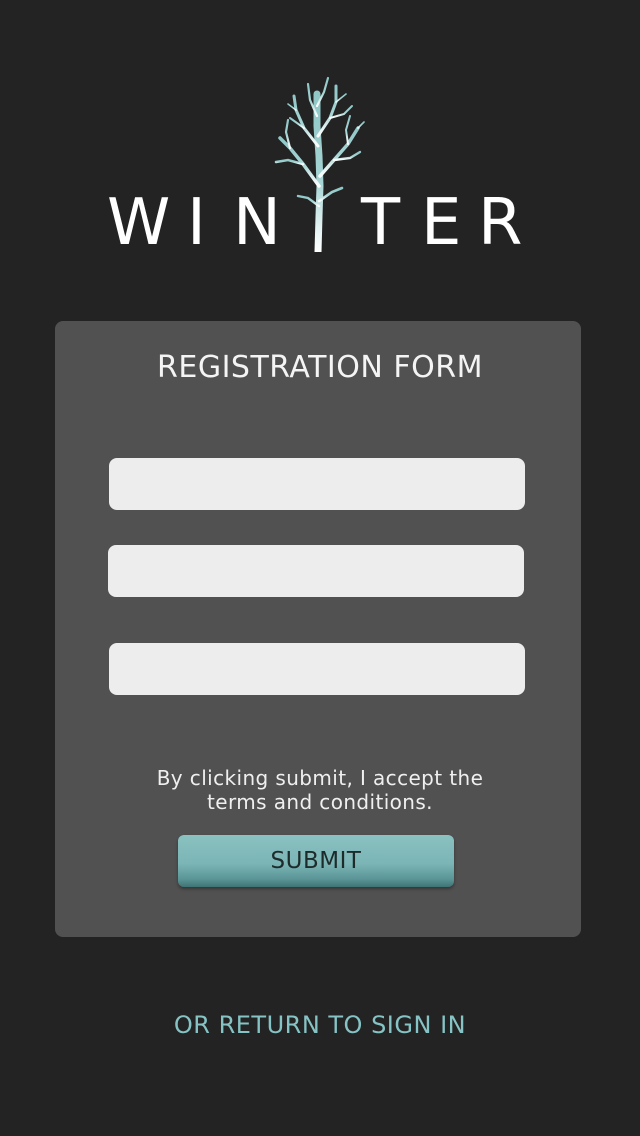  Describe the element at coordinates (139, 223) in the screenshot. I see `logo-letter-w: W` at that location.